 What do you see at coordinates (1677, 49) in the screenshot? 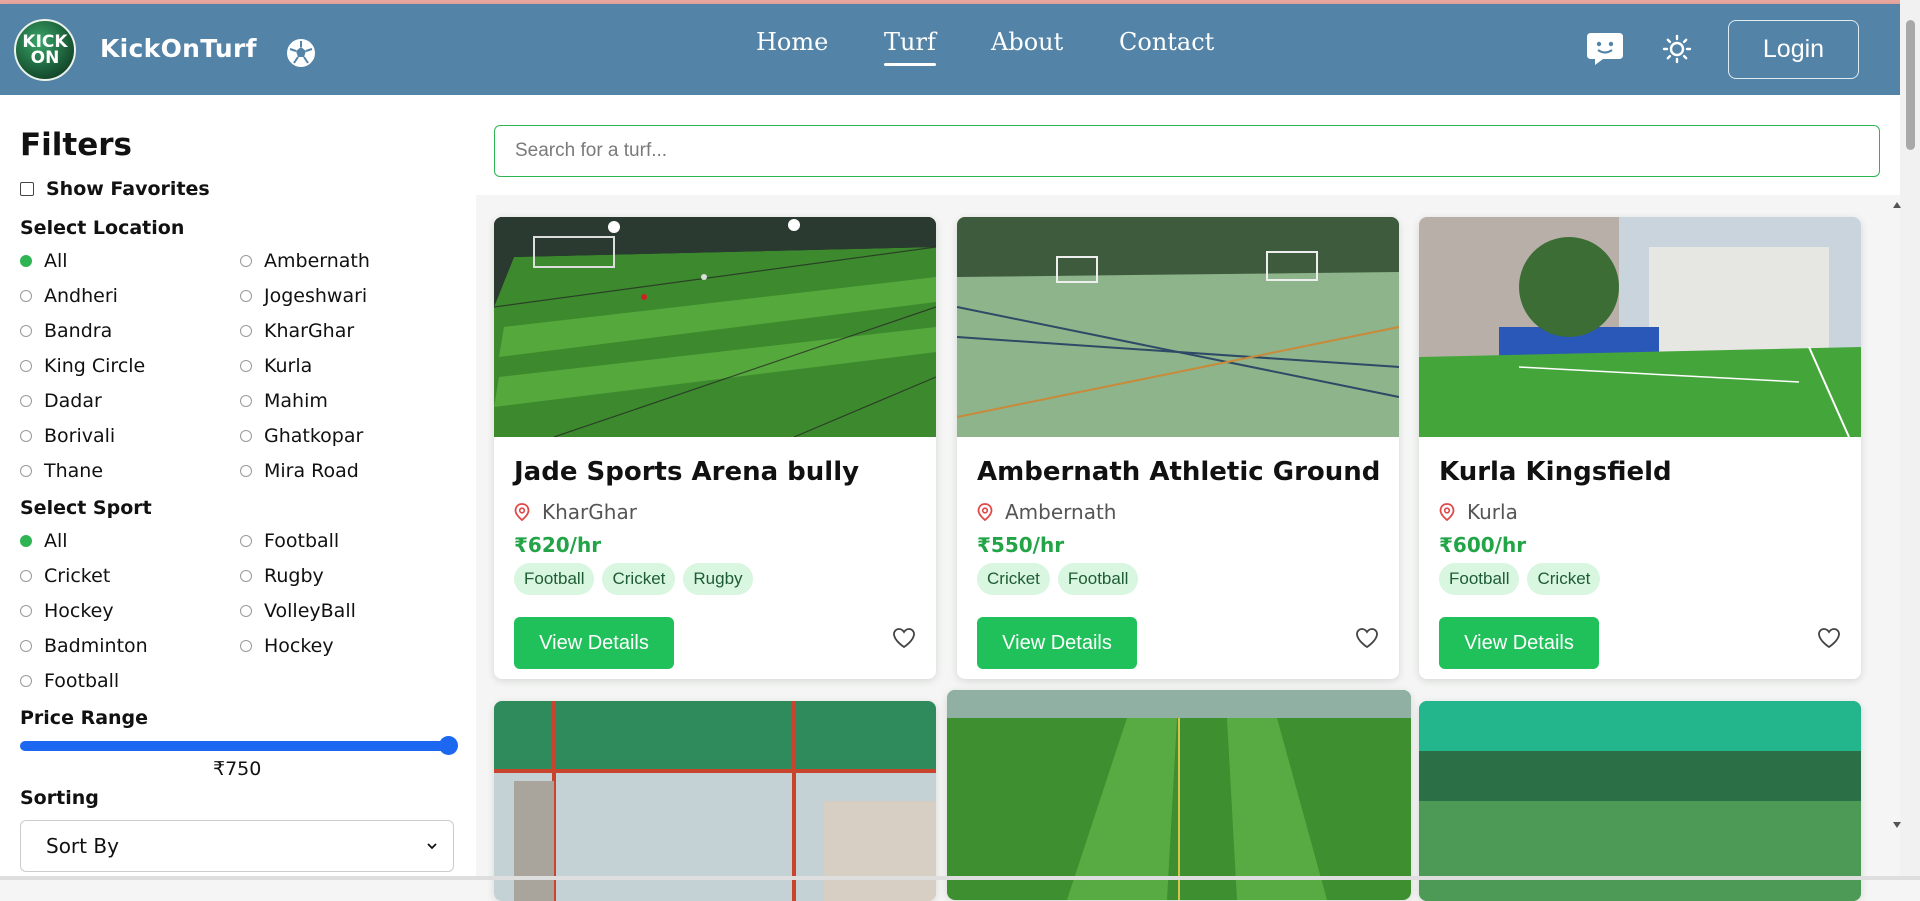
I see `sun-icon` at bounding box center [1677, 49].